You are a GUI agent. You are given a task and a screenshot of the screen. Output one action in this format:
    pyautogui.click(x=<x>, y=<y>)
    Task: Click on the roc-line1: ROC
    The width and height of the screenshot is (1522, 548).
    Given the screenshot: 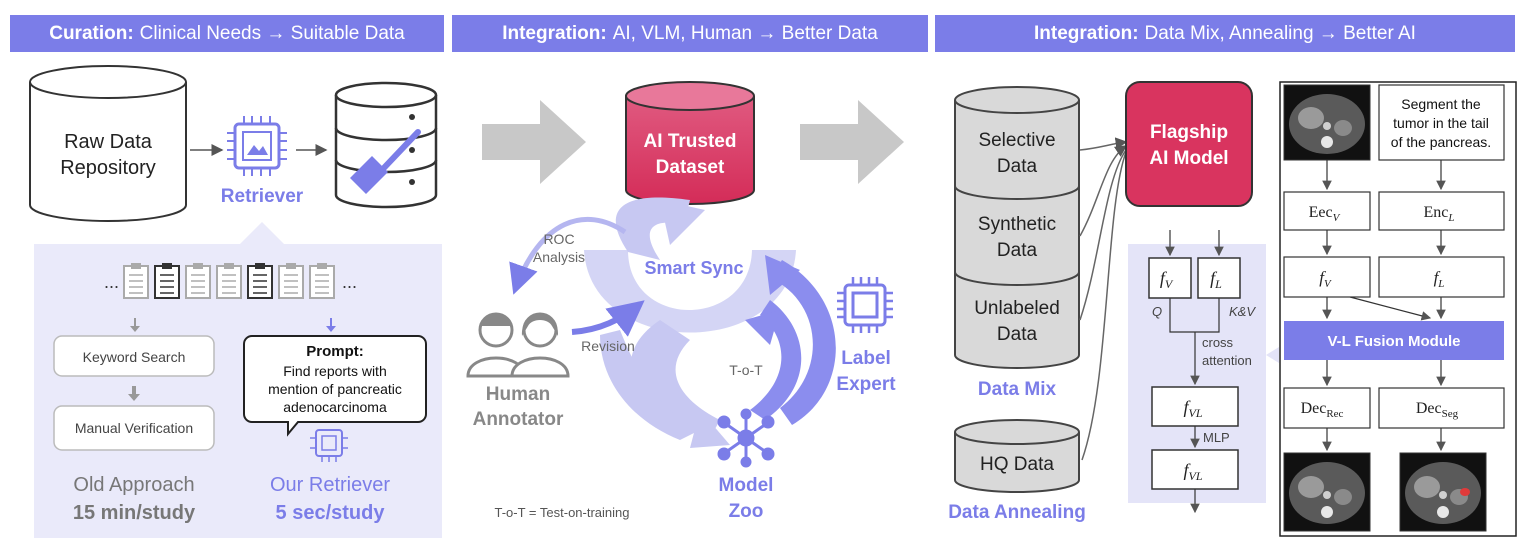 What is the action you would take?
    pyautogui.click(x=558, y=239)
    